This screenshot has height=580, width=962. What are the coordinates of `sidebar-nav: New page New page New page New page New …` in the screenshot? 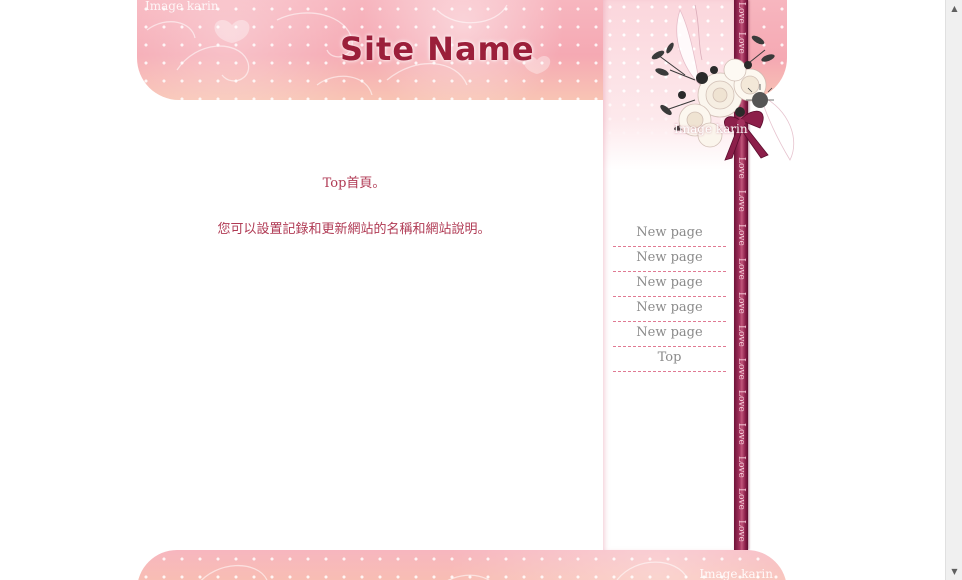 It's located at (669, 297).